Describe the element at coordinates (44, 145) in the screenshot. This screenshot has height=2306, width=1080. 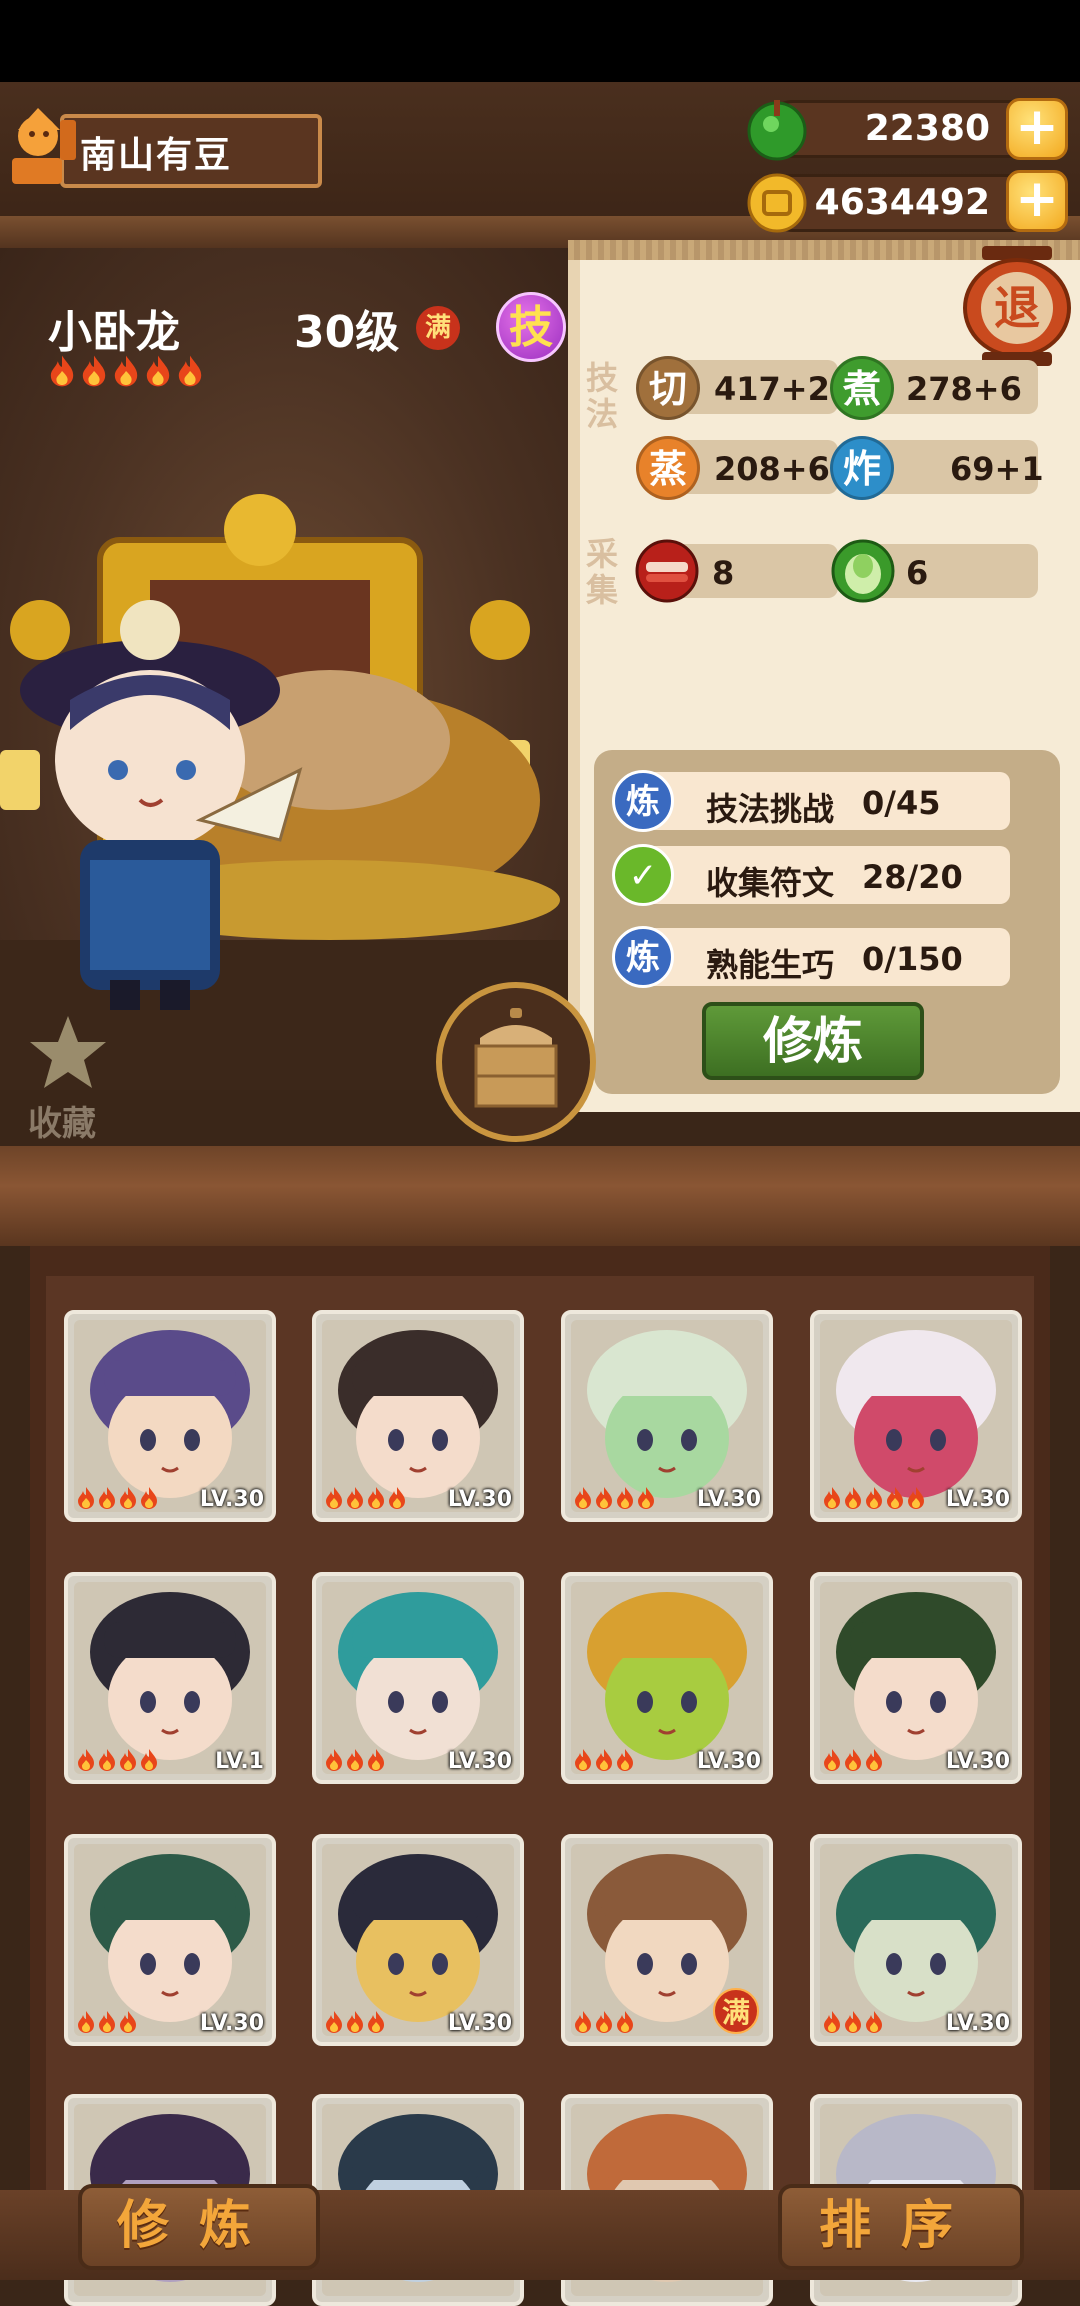
I see `player-avatar-icon` at that location.